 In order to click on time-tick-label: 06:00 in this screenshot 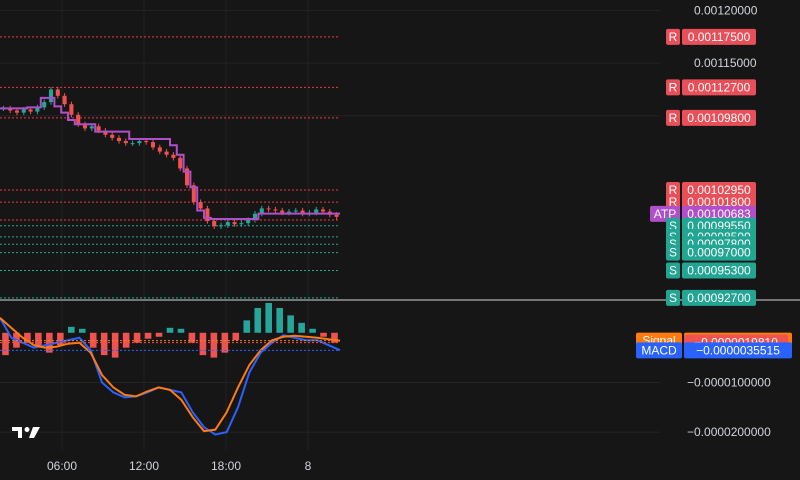, I will do `click(62, 466)`.